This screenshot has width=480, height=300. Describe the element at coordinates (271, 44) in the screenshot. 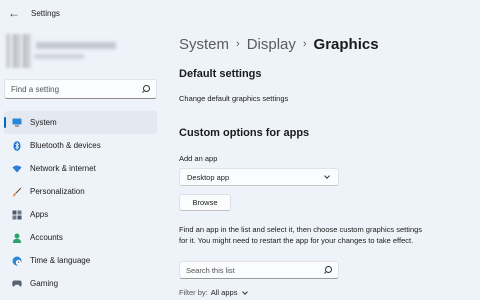

I see `breadcrumb-display: Display` at that location.